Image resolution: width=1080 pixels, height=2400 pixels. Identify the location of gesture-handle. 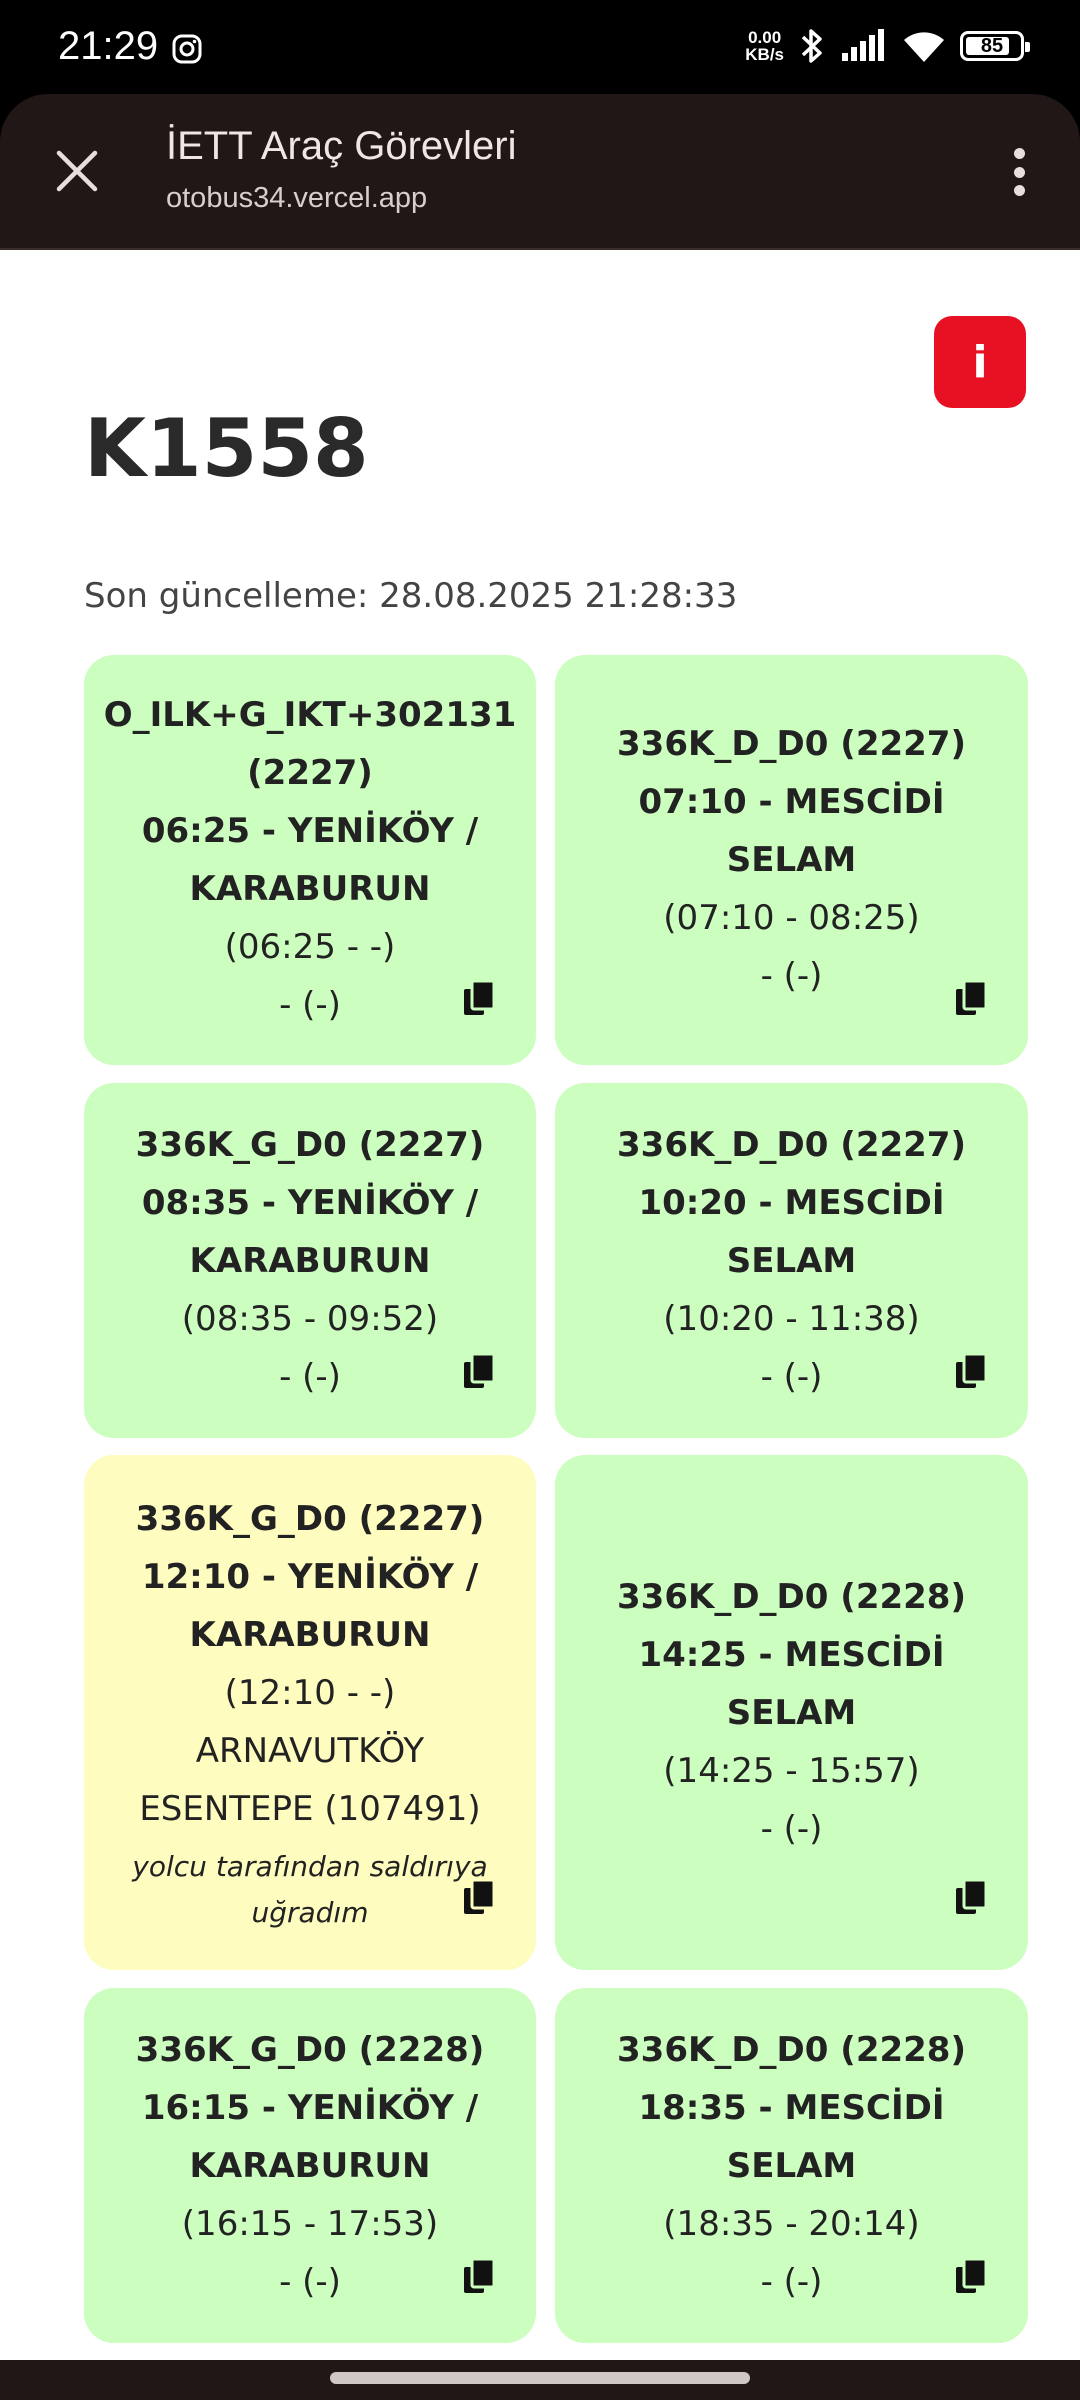
(540, 2378).